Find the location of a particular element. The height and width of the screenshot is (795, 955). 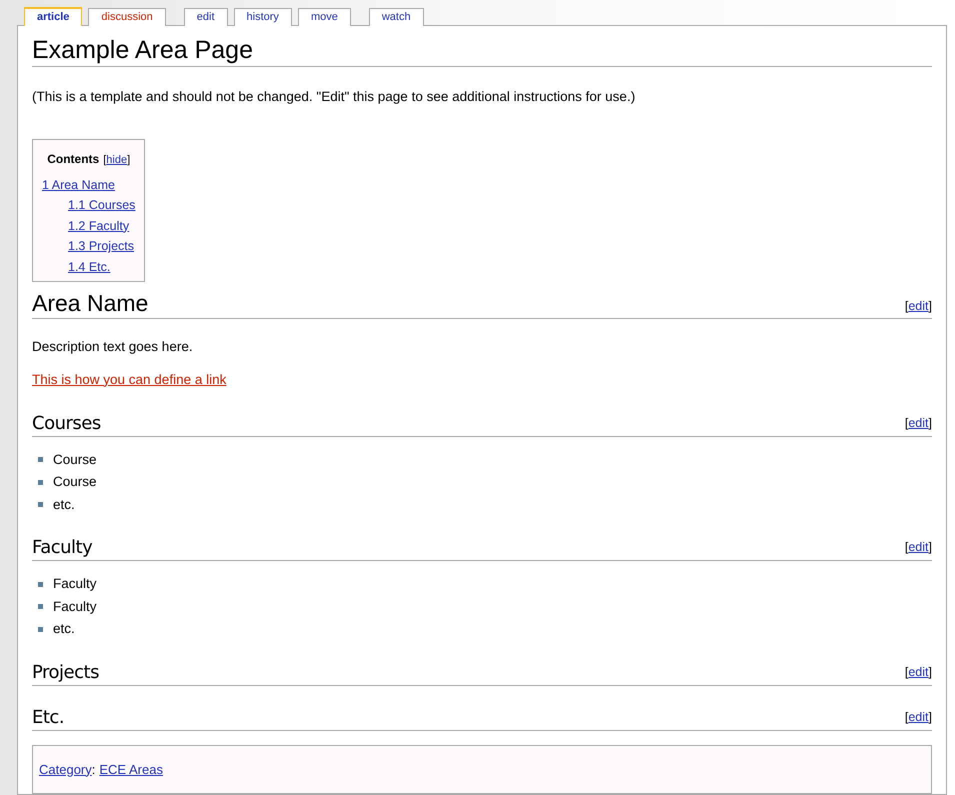

section-heading: Projects is located at coordinates (65, 672).